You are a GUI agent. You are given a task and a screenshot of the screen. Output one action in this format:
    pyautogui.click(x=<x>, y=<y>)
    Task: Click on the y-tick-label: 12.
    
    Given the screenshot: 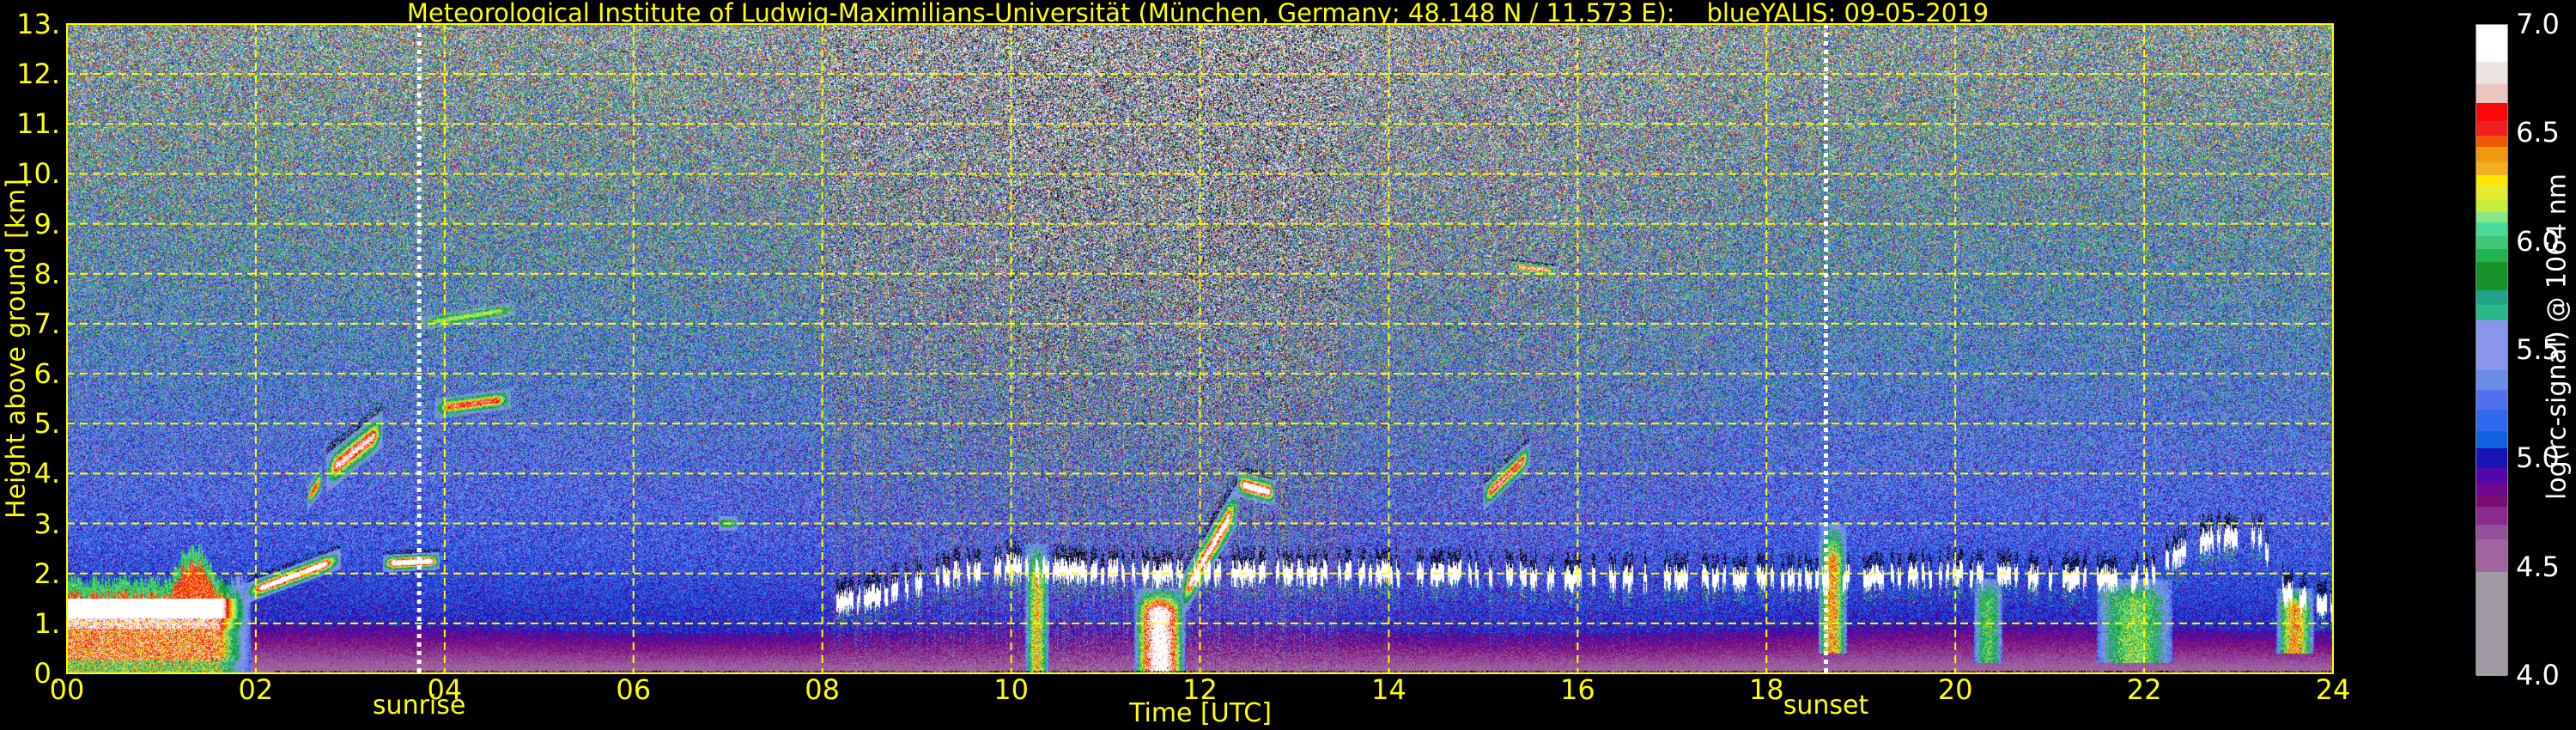 What is the action you would take?
    pyautogui.click(x=38, y=74)
    